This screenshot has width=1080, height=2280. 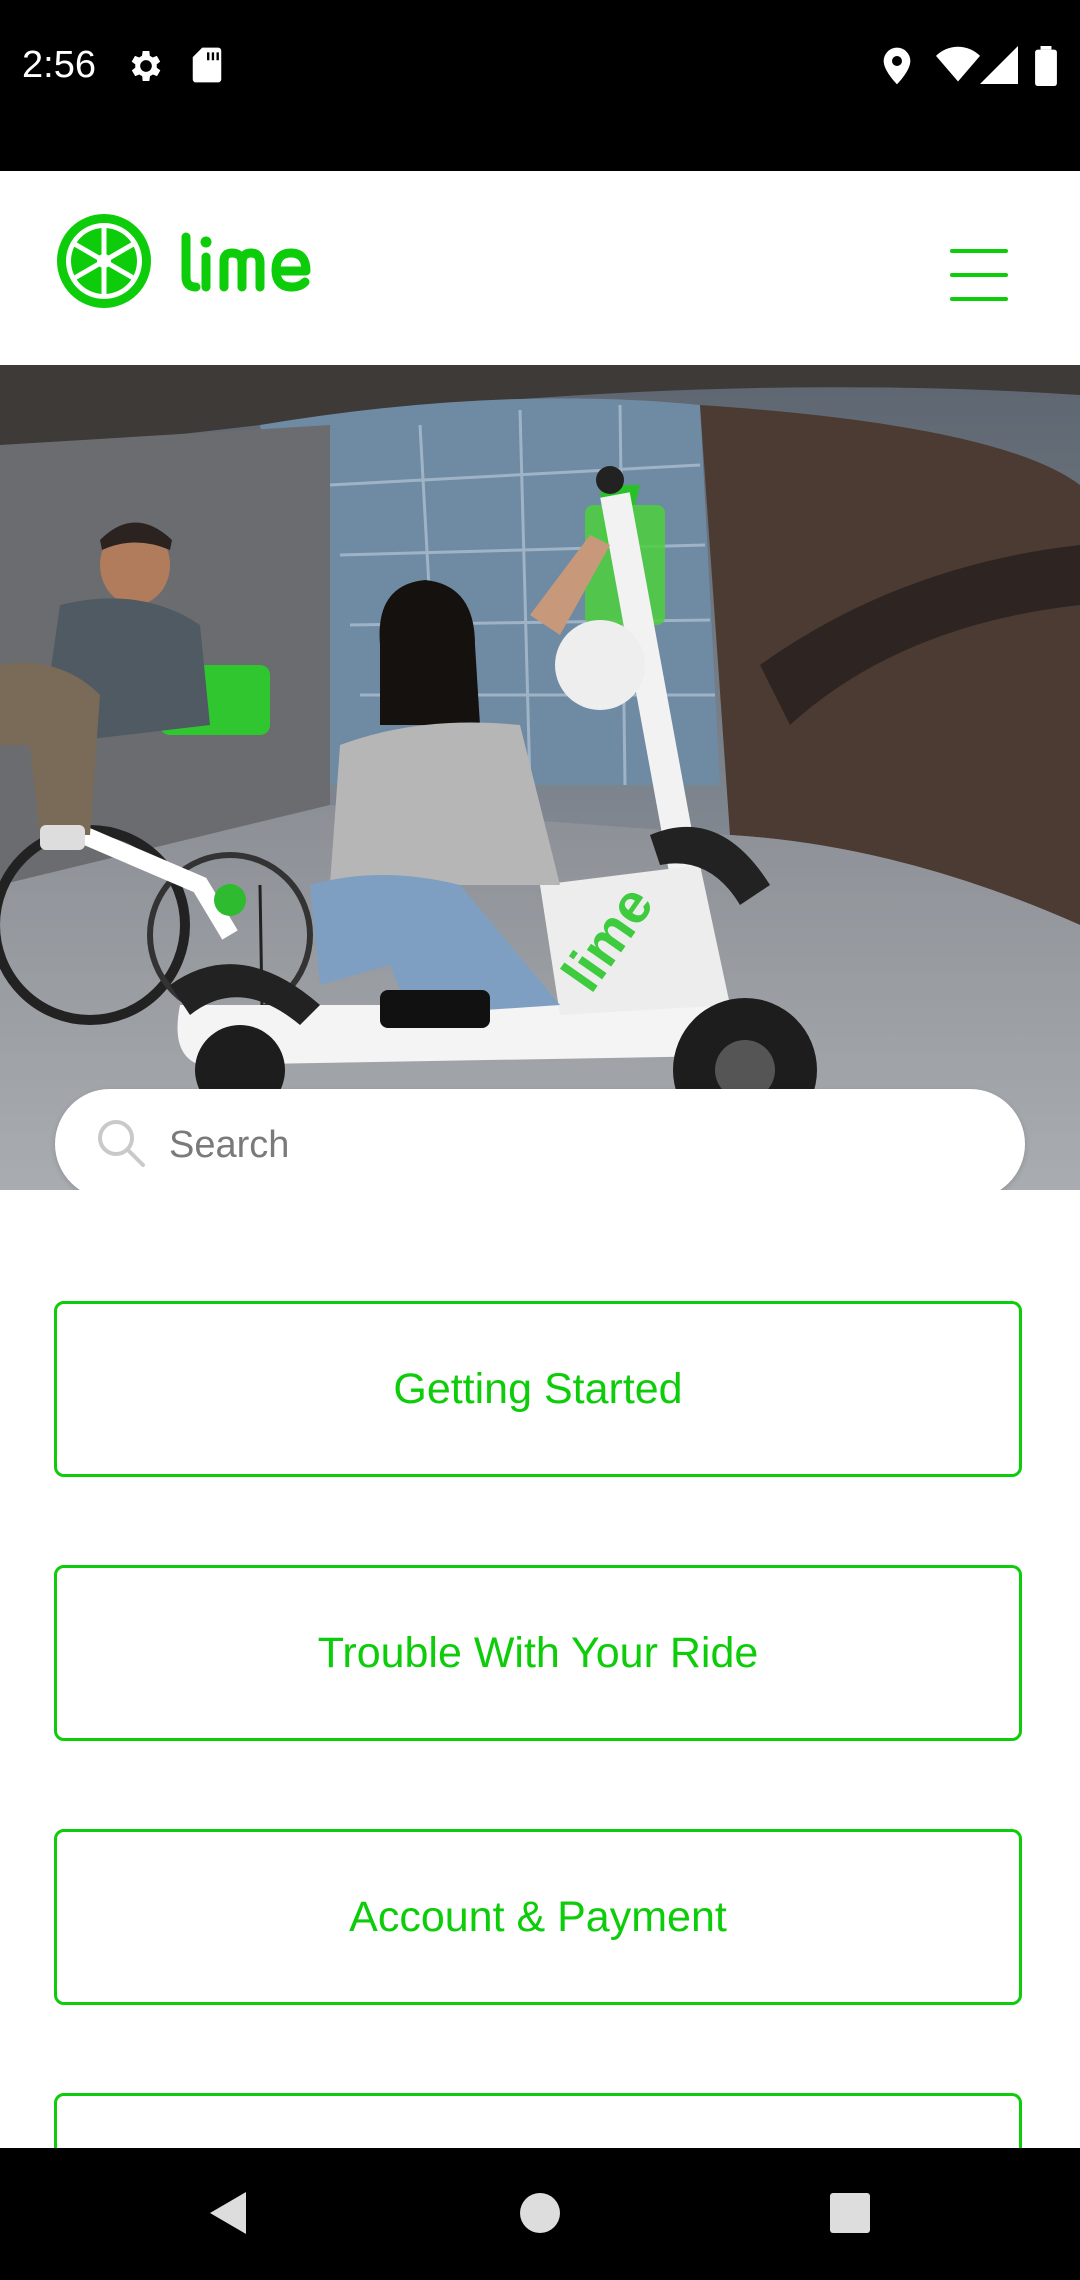 I want to click on search-input, so click(x=579, y=1145).